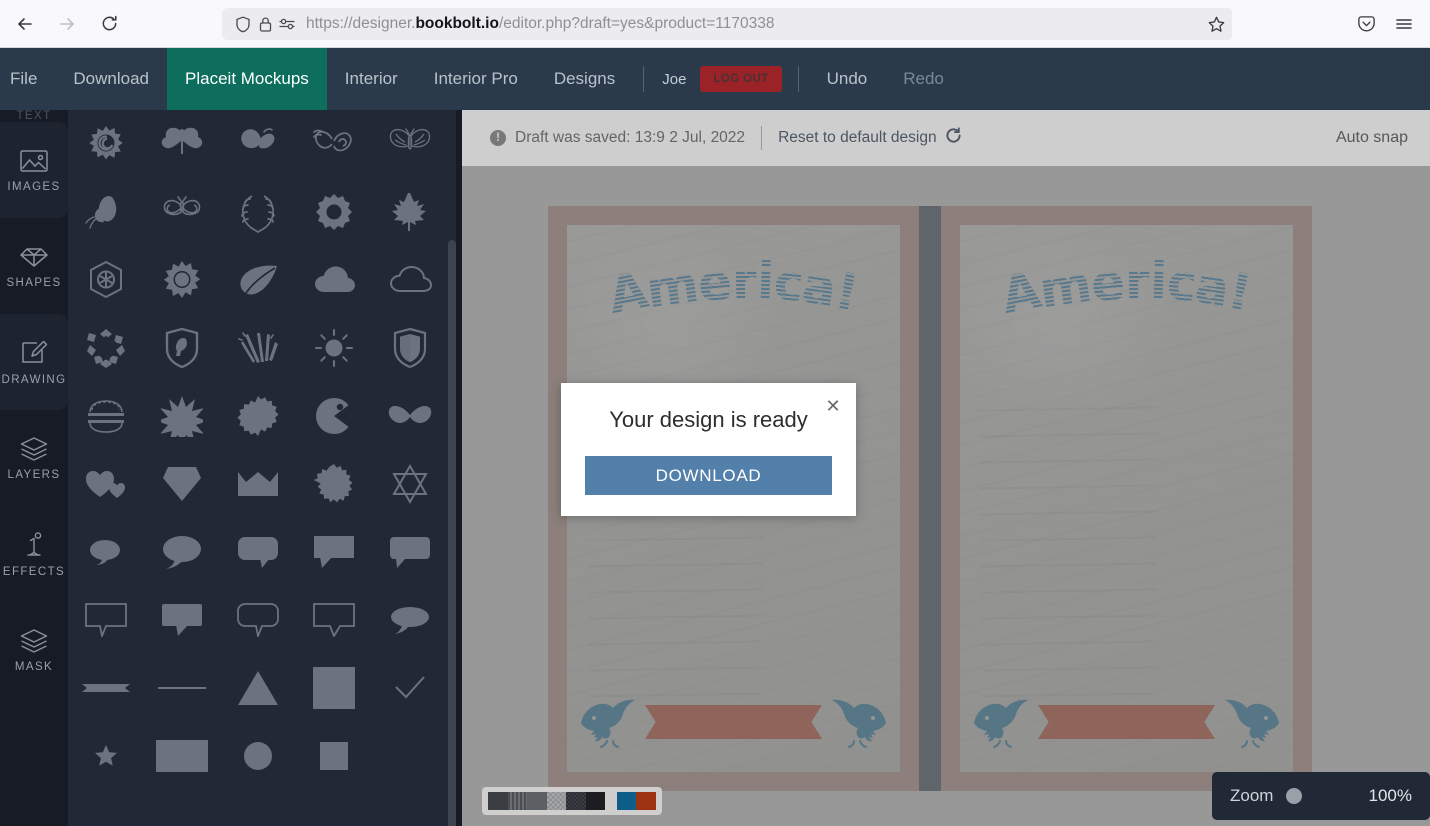 The height and width of the screenshot is (826, 1430). I want to click on rail-item-drawing: DRAWING, so click(34, 362).